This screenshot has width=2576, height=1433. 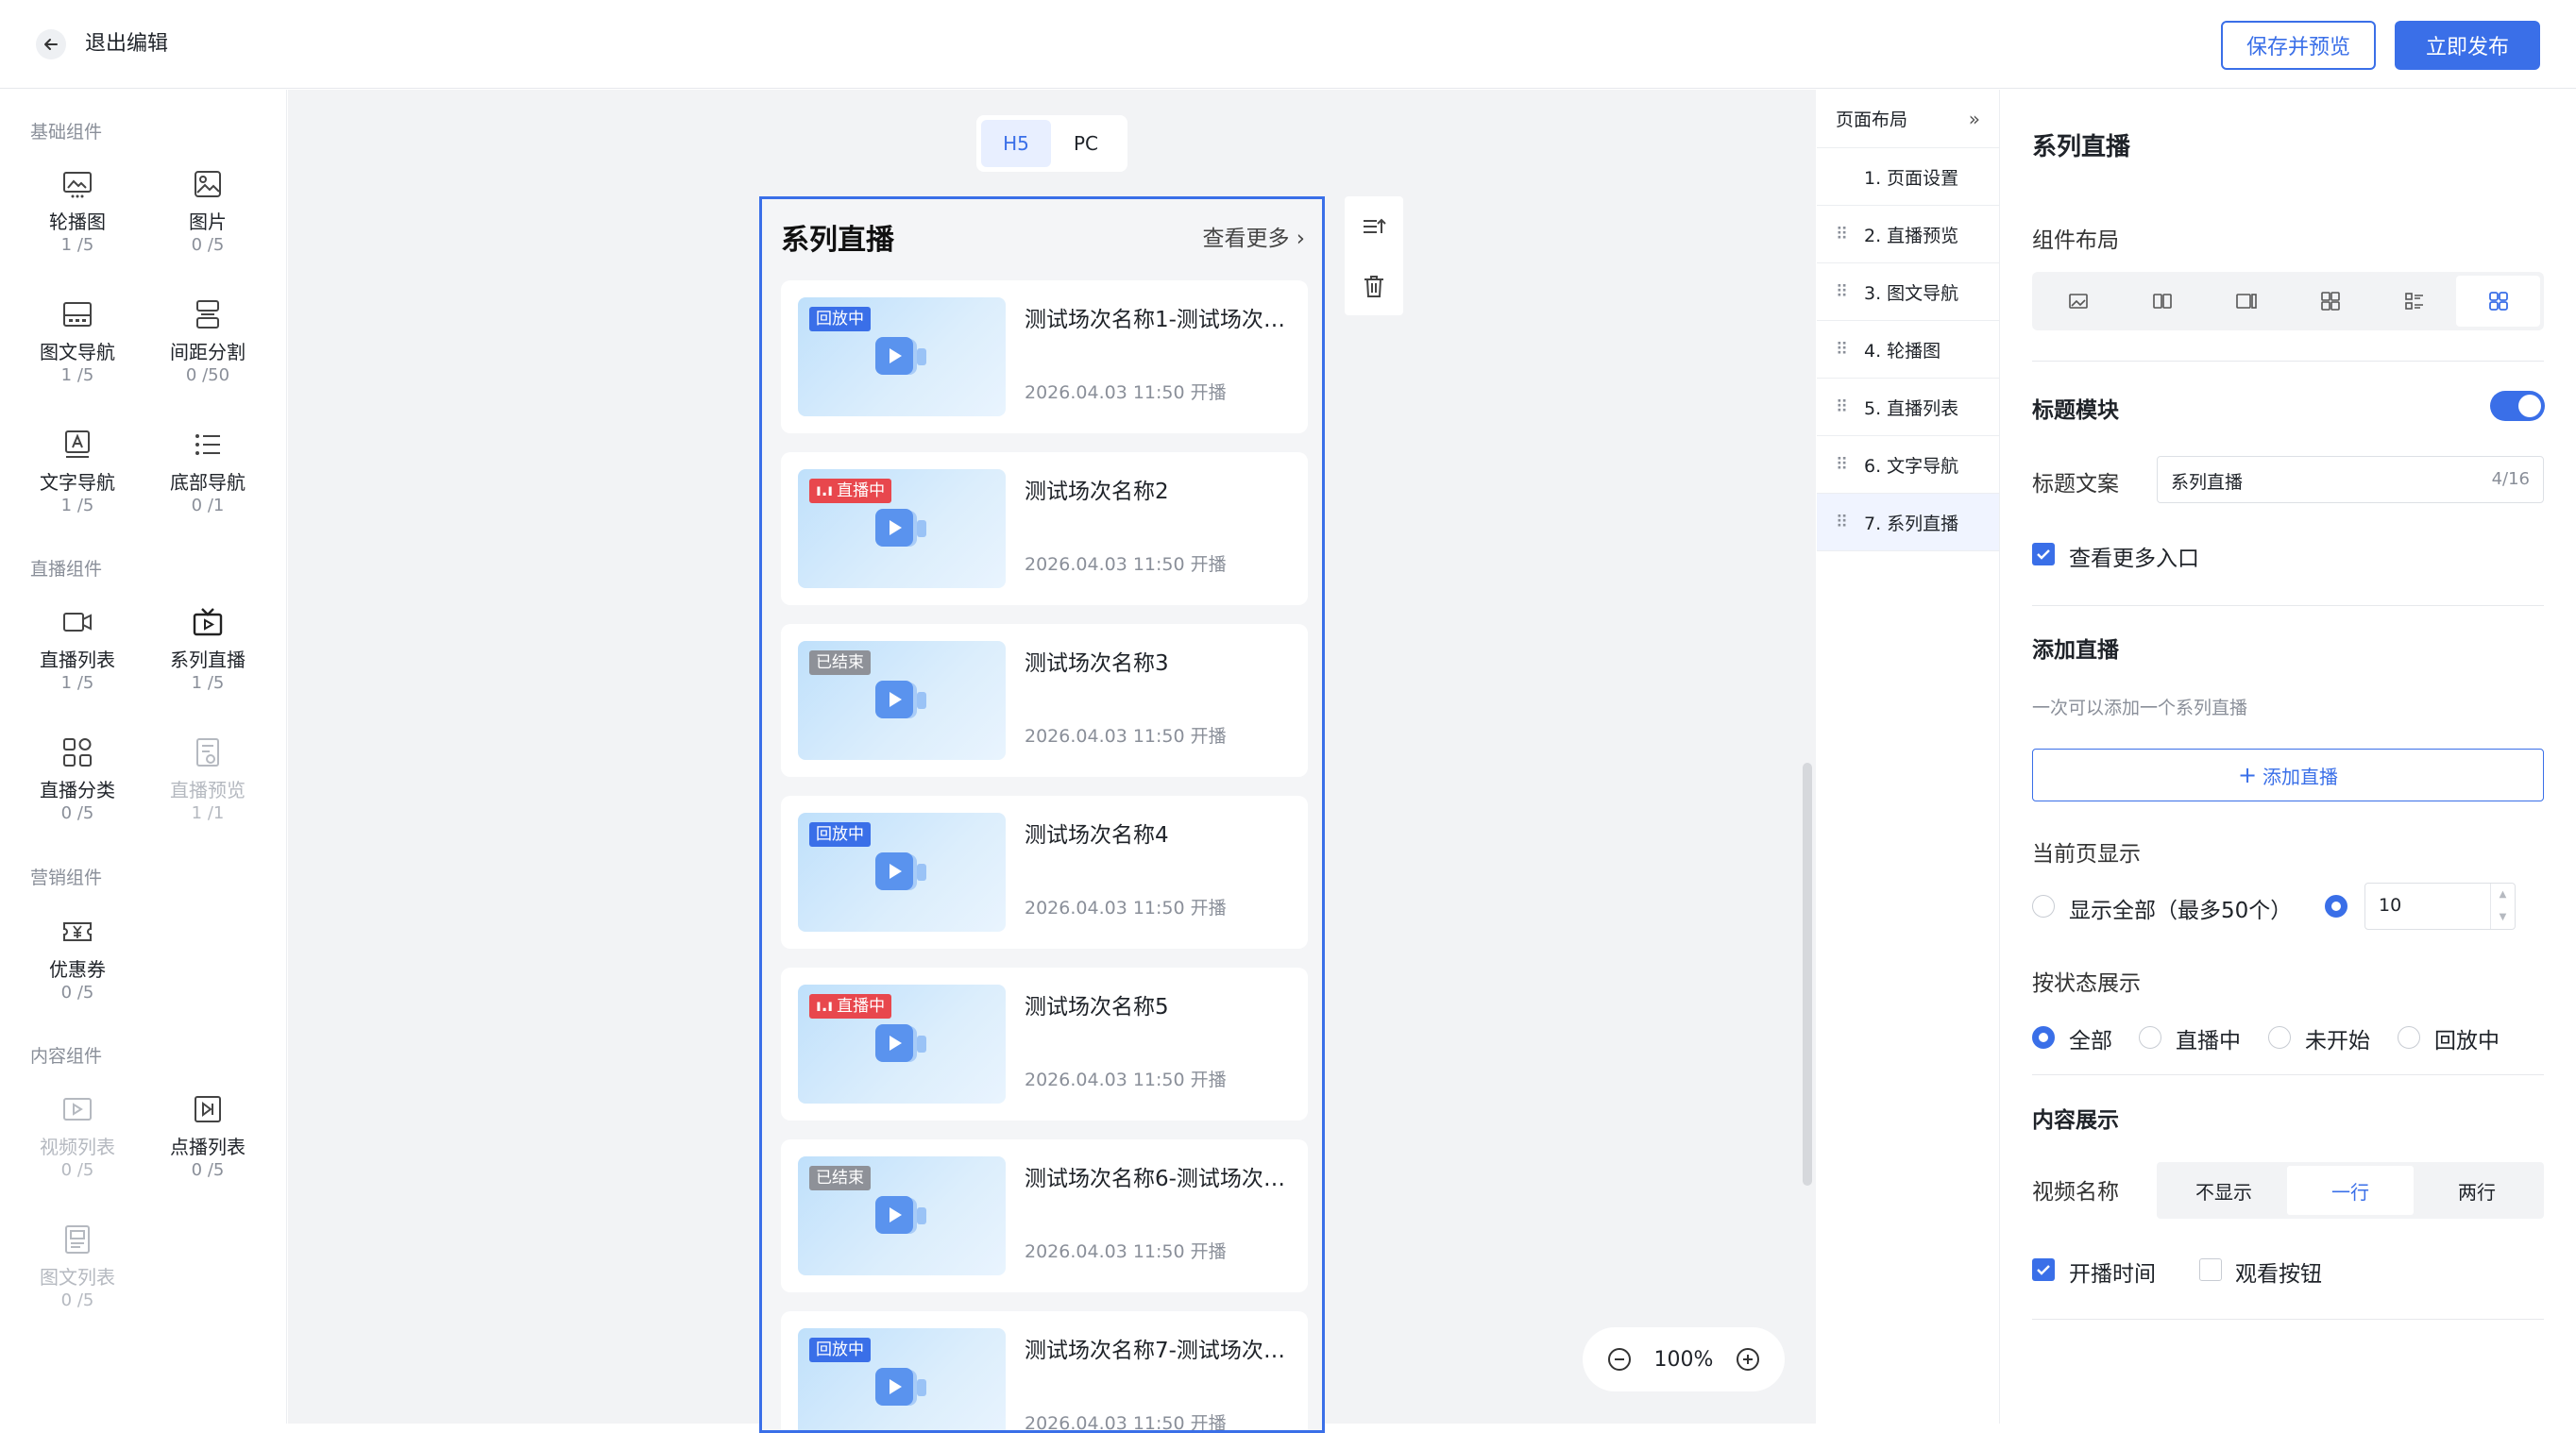 What do you see at coordinates (208, 683) in the screenshot?
I see `component-count: 1 /5` at bounding box center [208, 683].